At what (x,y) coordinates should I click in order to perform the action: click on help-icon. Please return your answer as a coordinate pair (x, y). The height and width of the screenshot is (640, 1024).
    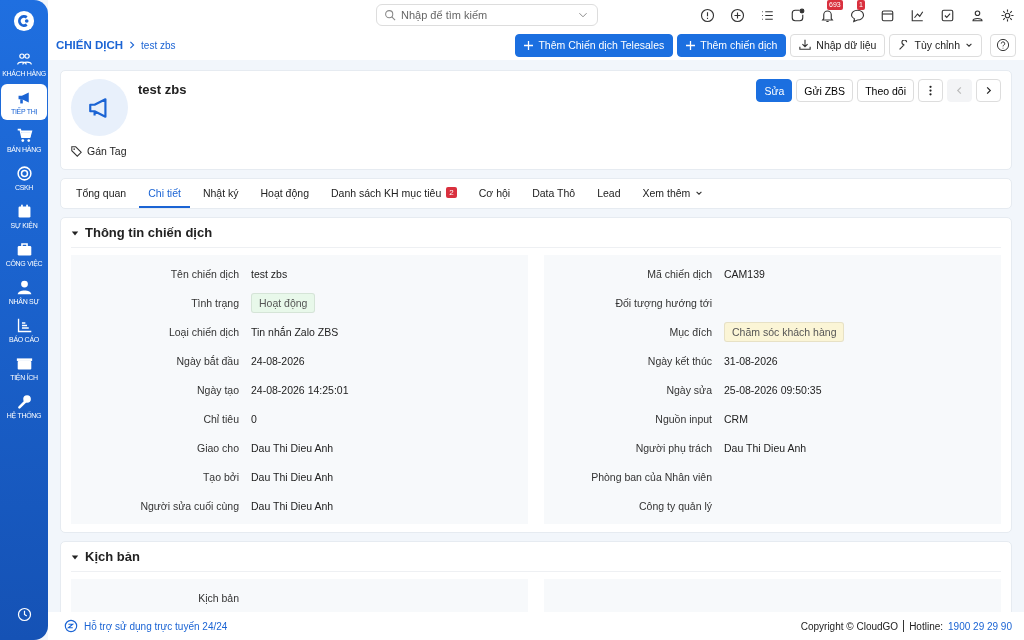
    Looking at the image, I should click on (1003, 45).